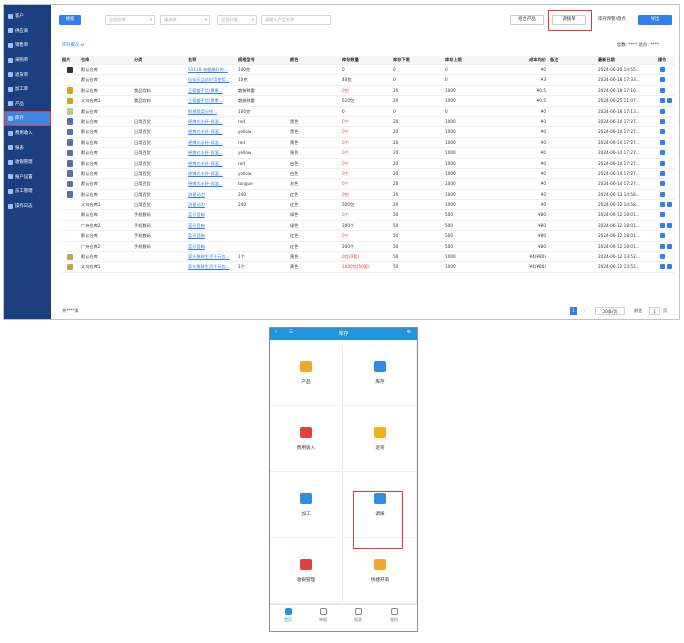 This screenshot has height=643, width=684. Describe the element at coordinates (27, 147) in the screenshot. I see `sidebar-item: 报表` at that location.